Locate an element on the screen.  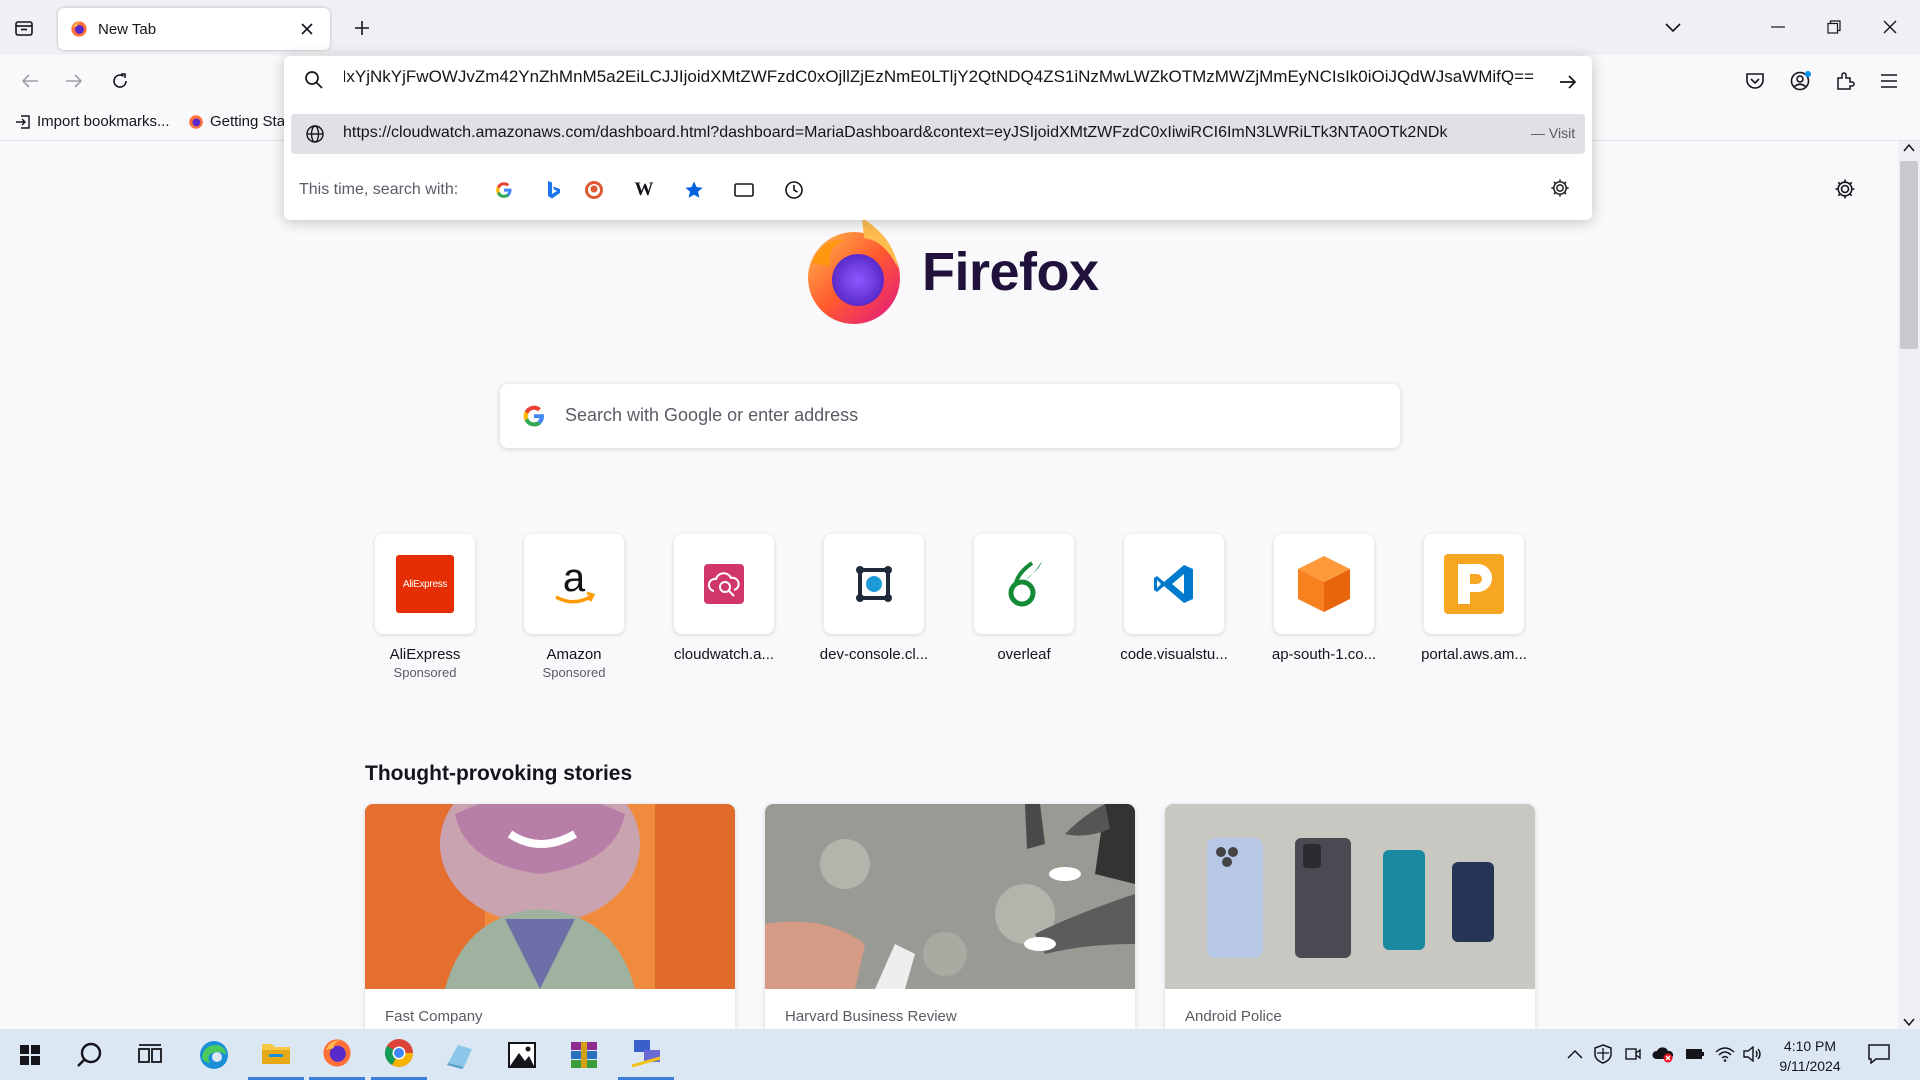
portal-p-icon is located at coordinates (1474, 584).